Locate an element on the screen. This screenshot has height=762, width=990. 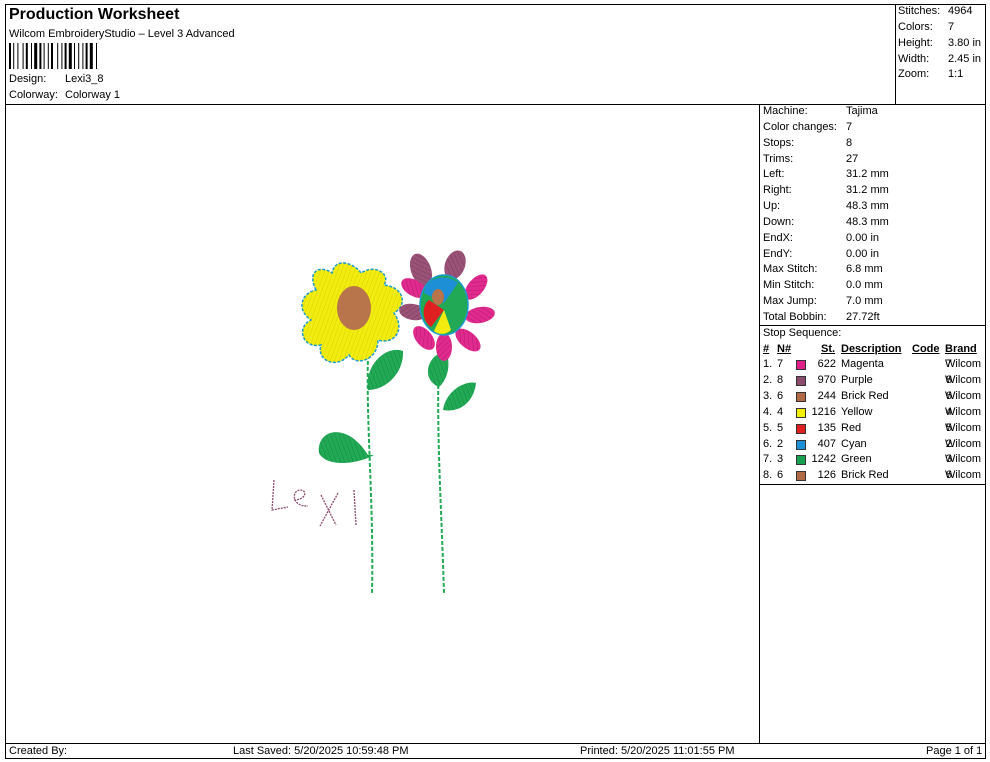
sequence-n: 2 is located at coordinates (780, 443).